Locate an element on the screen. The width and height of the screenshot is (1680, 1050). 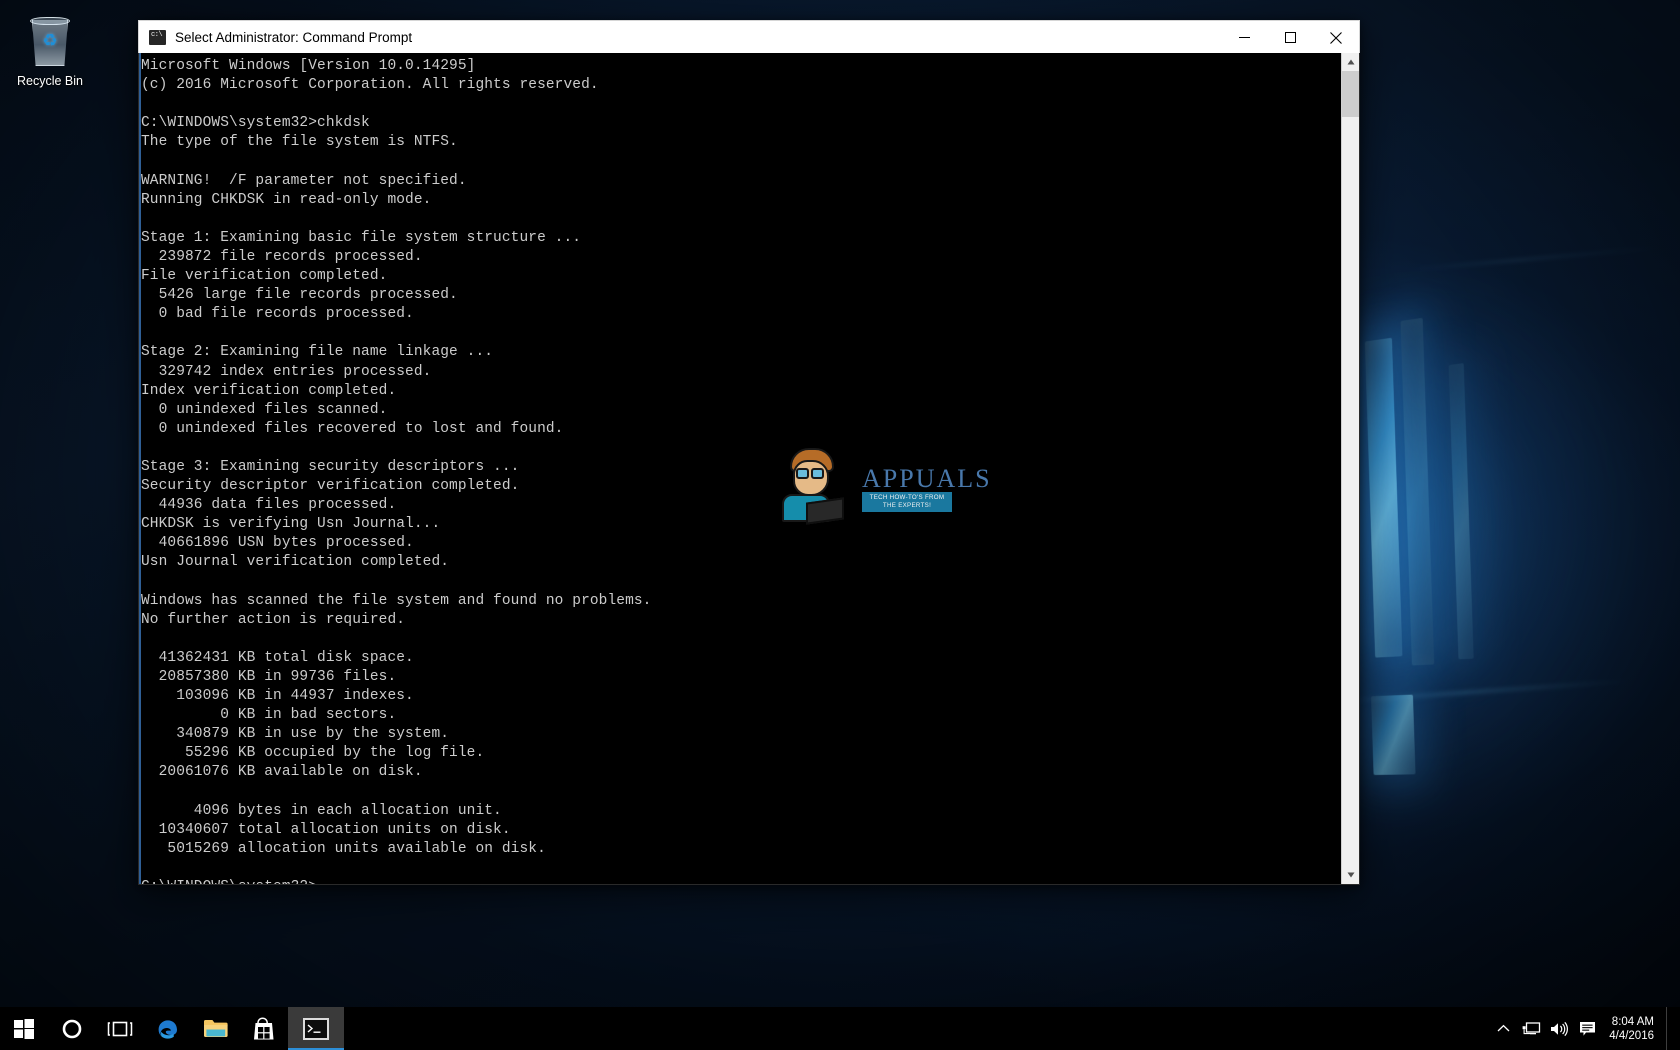
store-button is located at coordinates (264, 1028).